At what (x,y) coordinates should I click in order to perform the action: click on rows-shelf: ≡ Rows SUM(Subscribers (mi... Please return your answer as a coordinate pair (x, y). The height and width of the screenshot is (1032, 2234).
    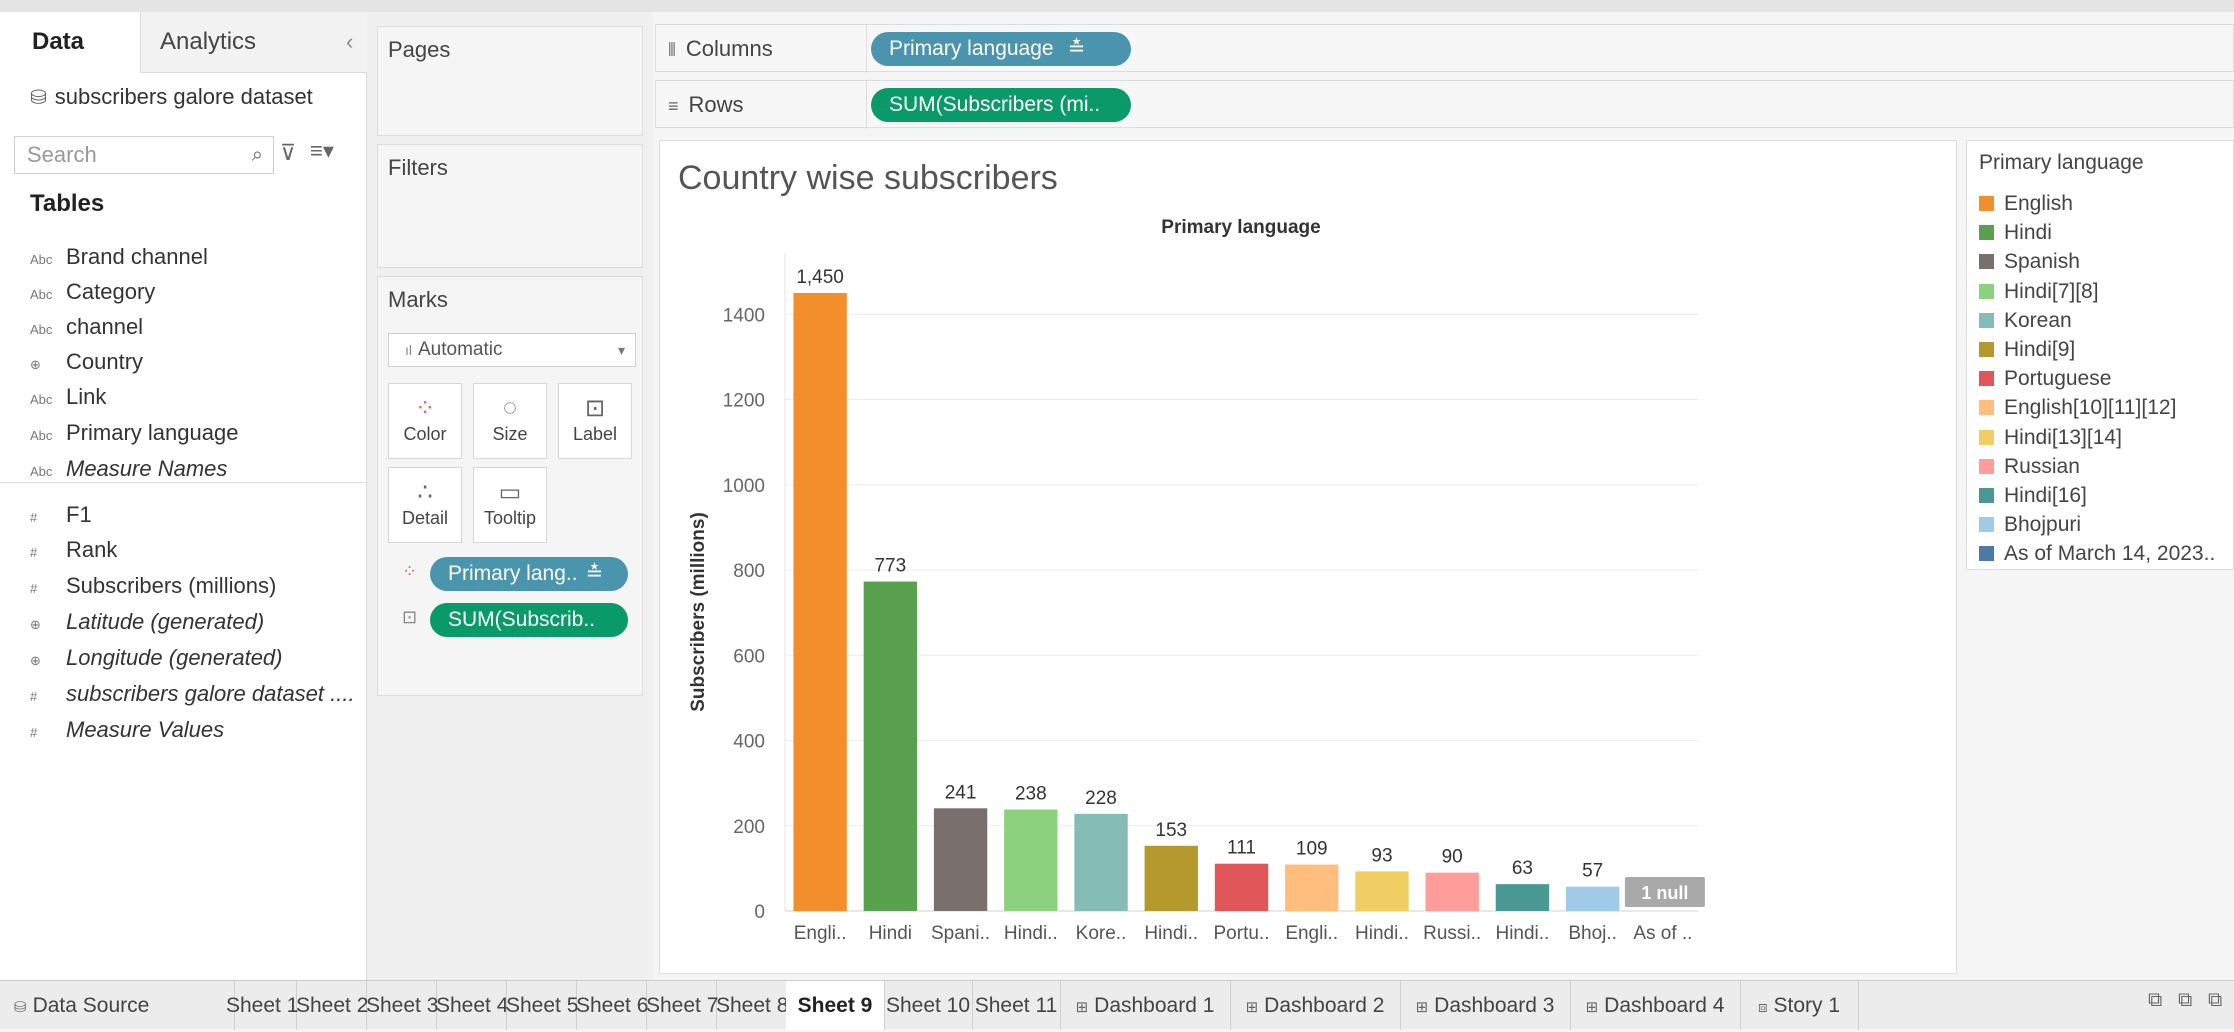
    Looking at the image, I should click on (1444, 104).